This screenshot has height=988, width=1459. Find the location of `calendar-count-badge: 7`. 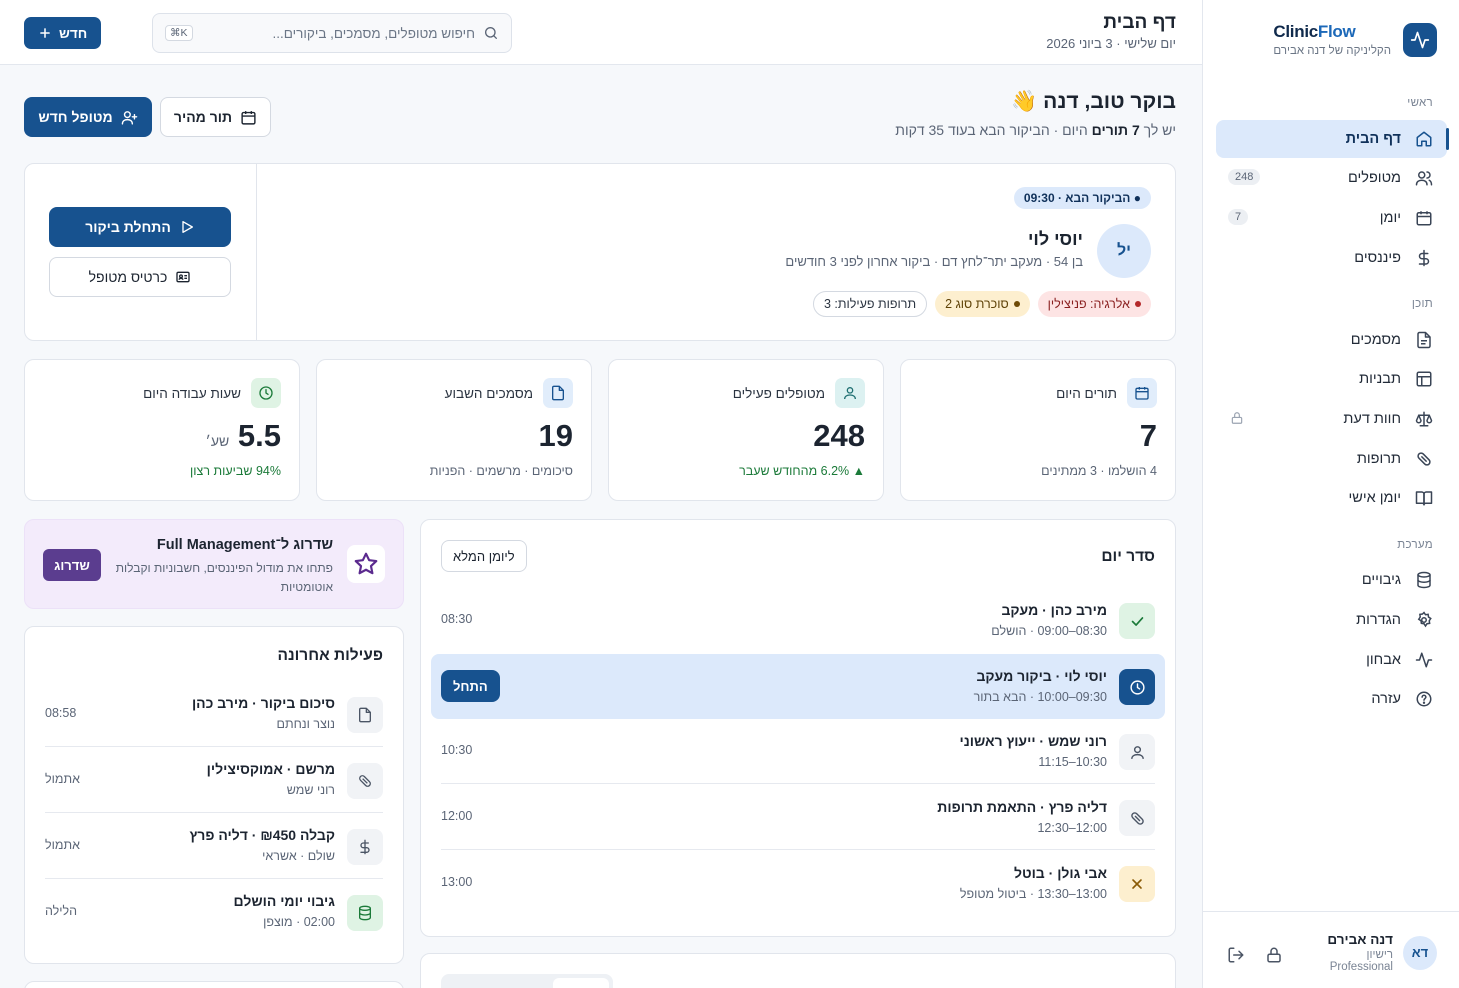

calendar-count-badge: 7 is located at coordinates (1238, 217).